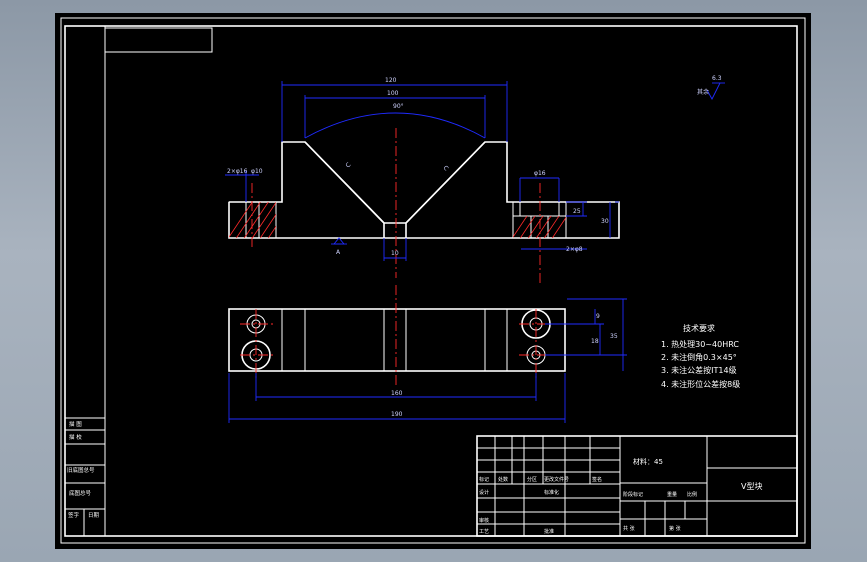 The image size is (867, 562). Describe the element at coordinates (699, 328) in the screenshot. I see `tech-title: 技术要求` at that location.